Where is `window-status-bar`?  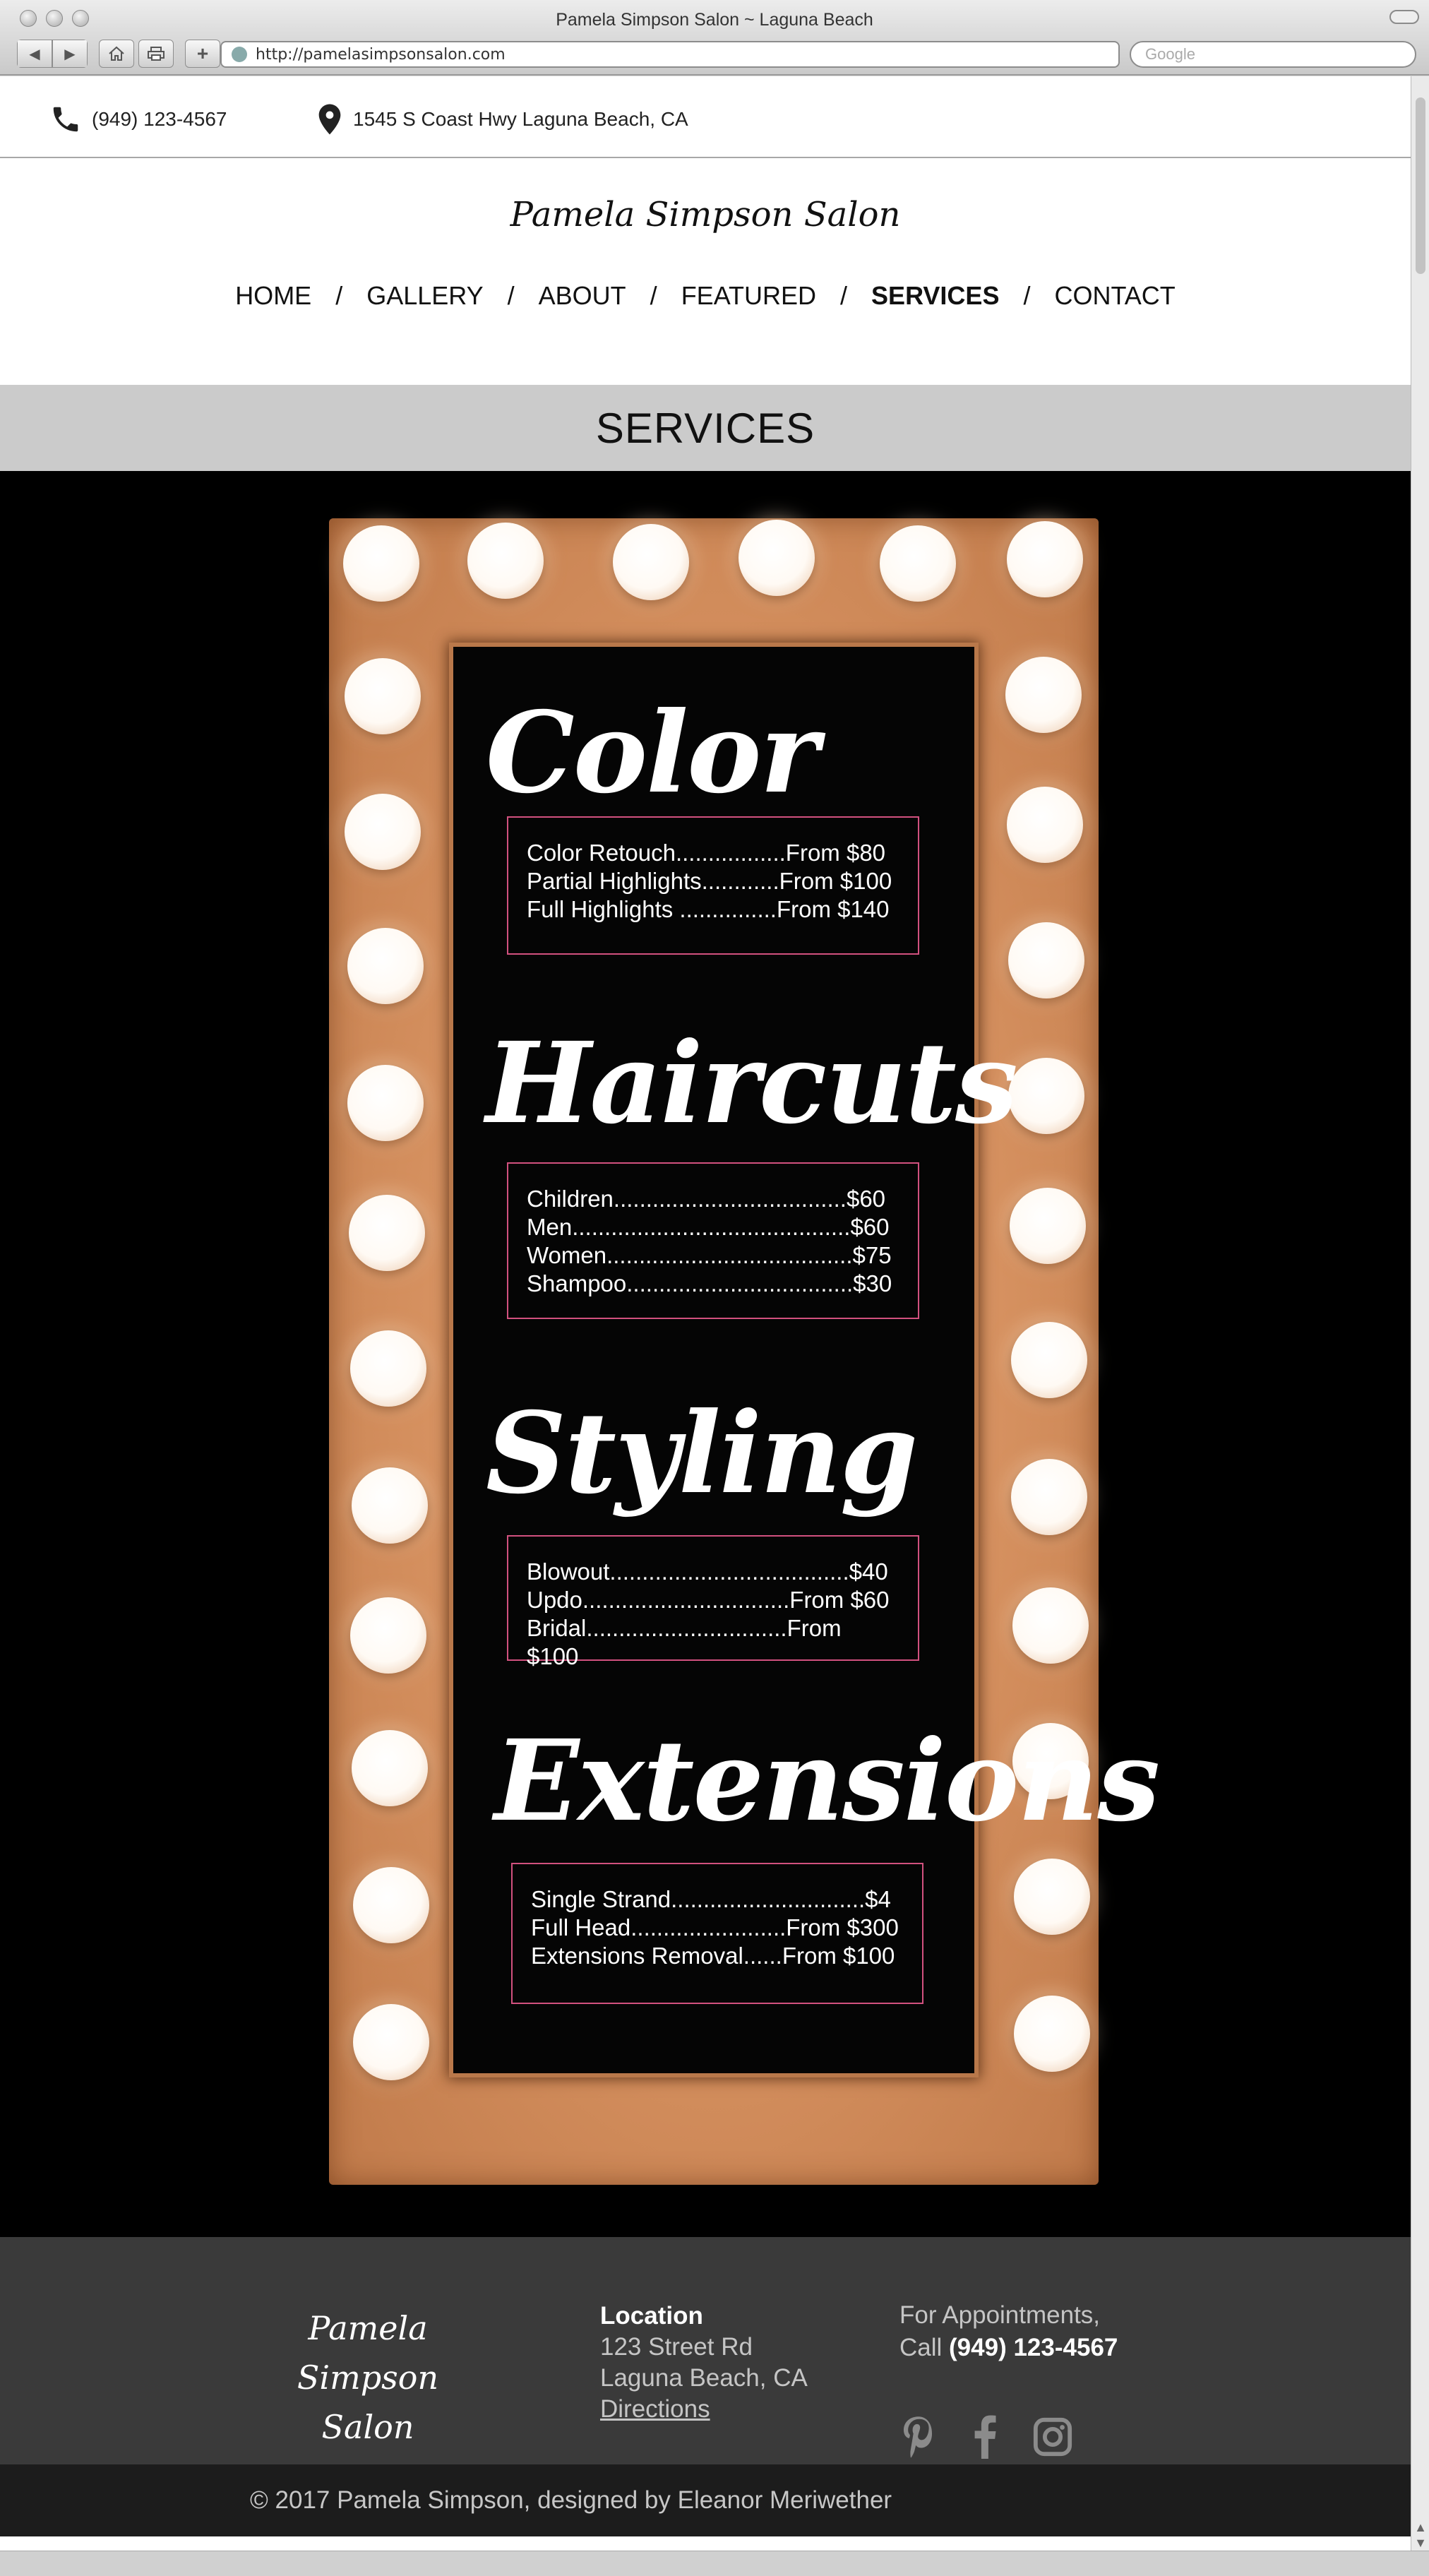 window-status-bar is located at coordinates (714, 2563).